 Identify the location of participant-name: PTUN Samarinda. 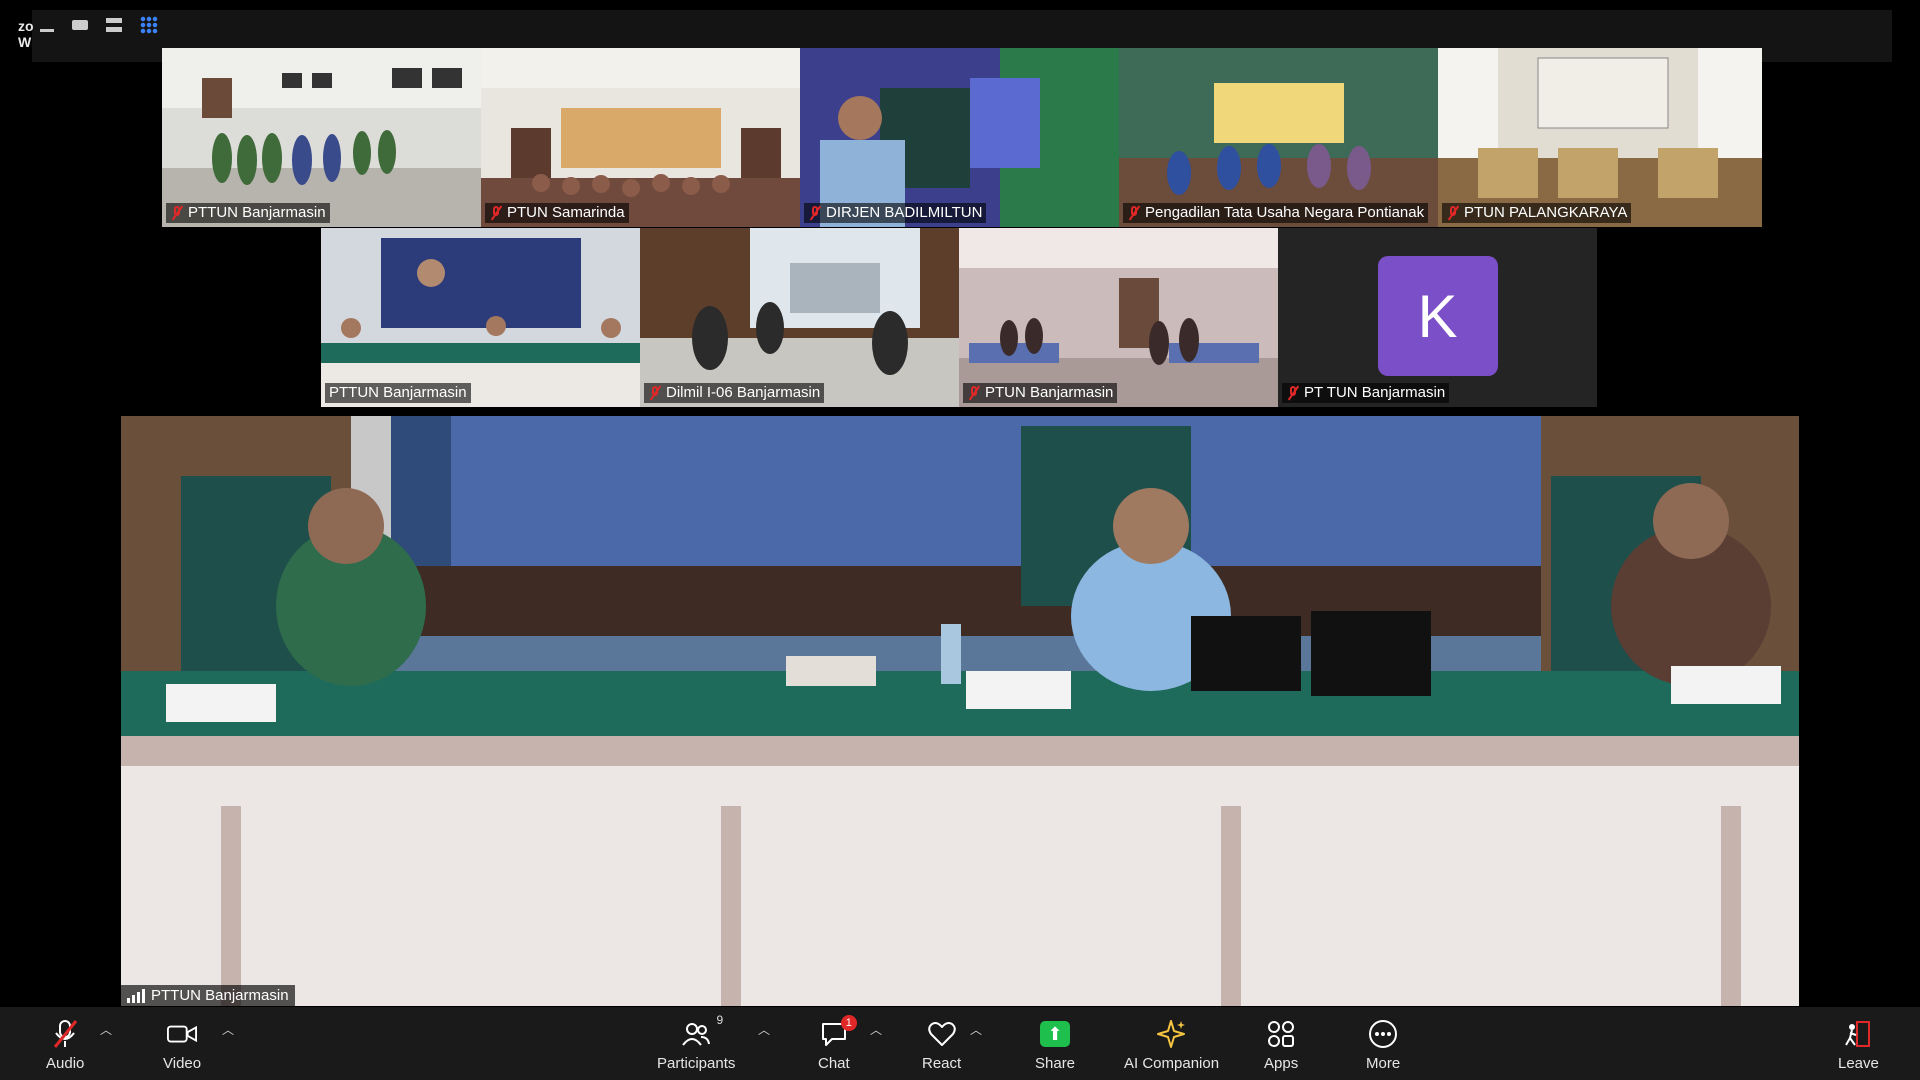
(566, 212).